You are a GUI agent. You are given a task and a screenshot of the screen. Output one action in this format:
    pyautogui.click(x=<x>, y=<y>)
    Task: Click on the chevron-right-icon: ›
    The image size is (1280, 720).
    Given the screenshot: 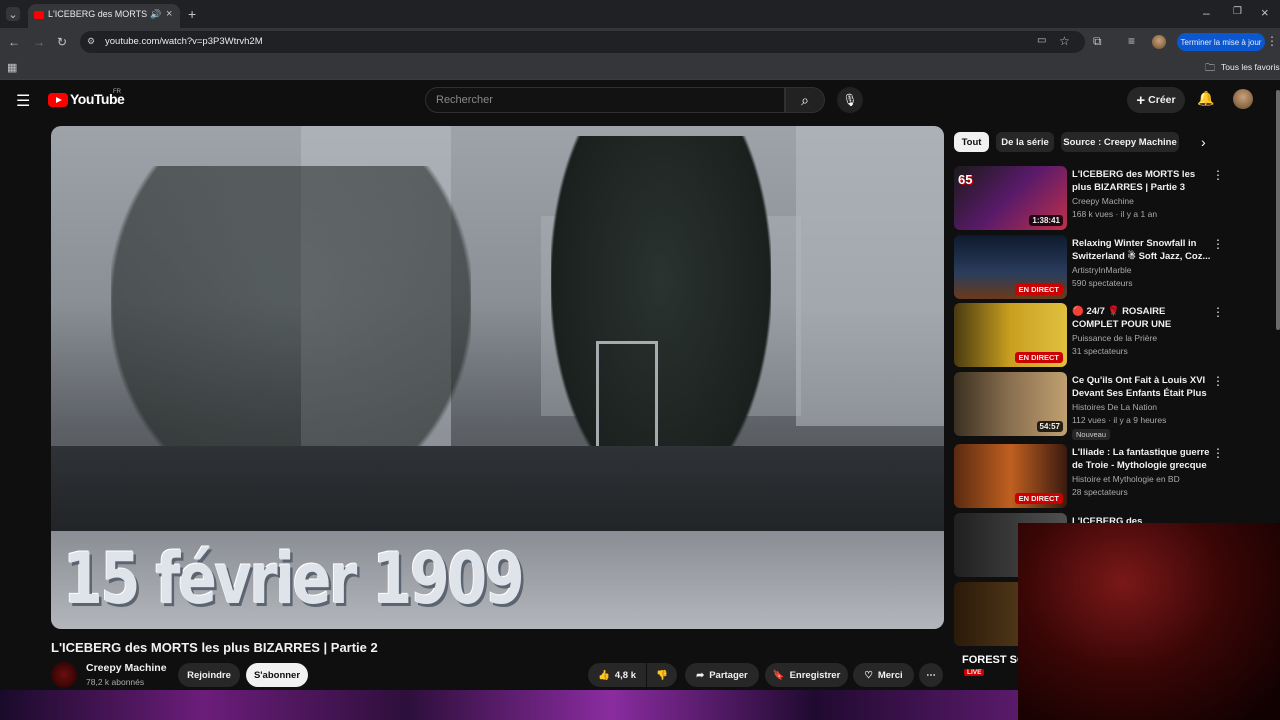 What is the action you would take?
    pyautogui.click(x=1203, y=142)
    